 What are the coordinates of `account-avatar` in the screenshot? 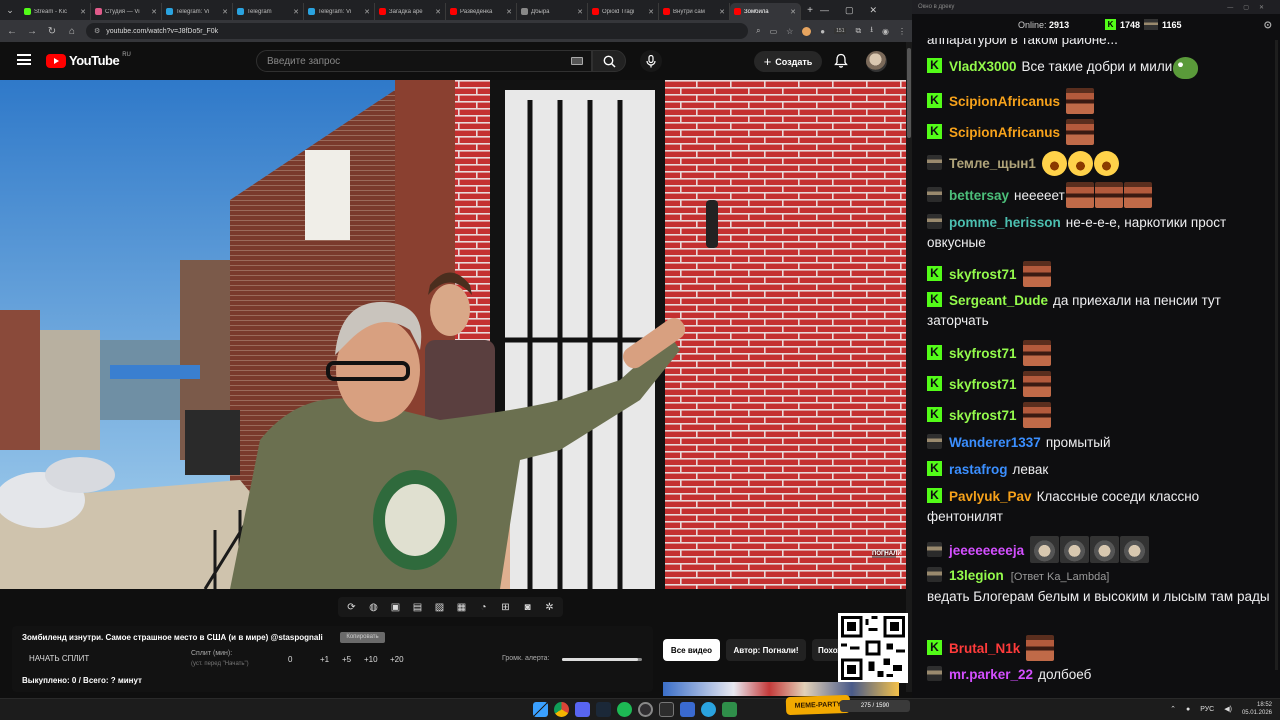 It's located at (876, 61).